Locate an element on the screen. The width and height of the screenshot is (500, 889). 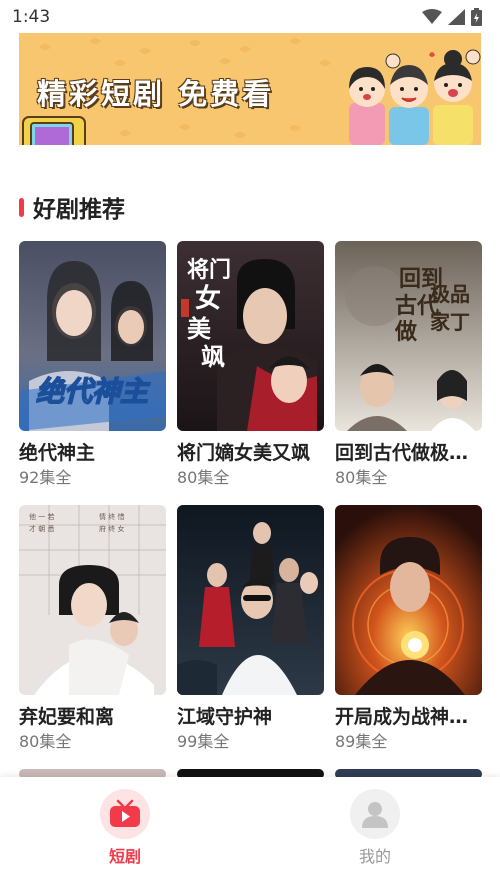
promo-banner: 精彩短剧 免费看 is located at coordinates (250, 89).